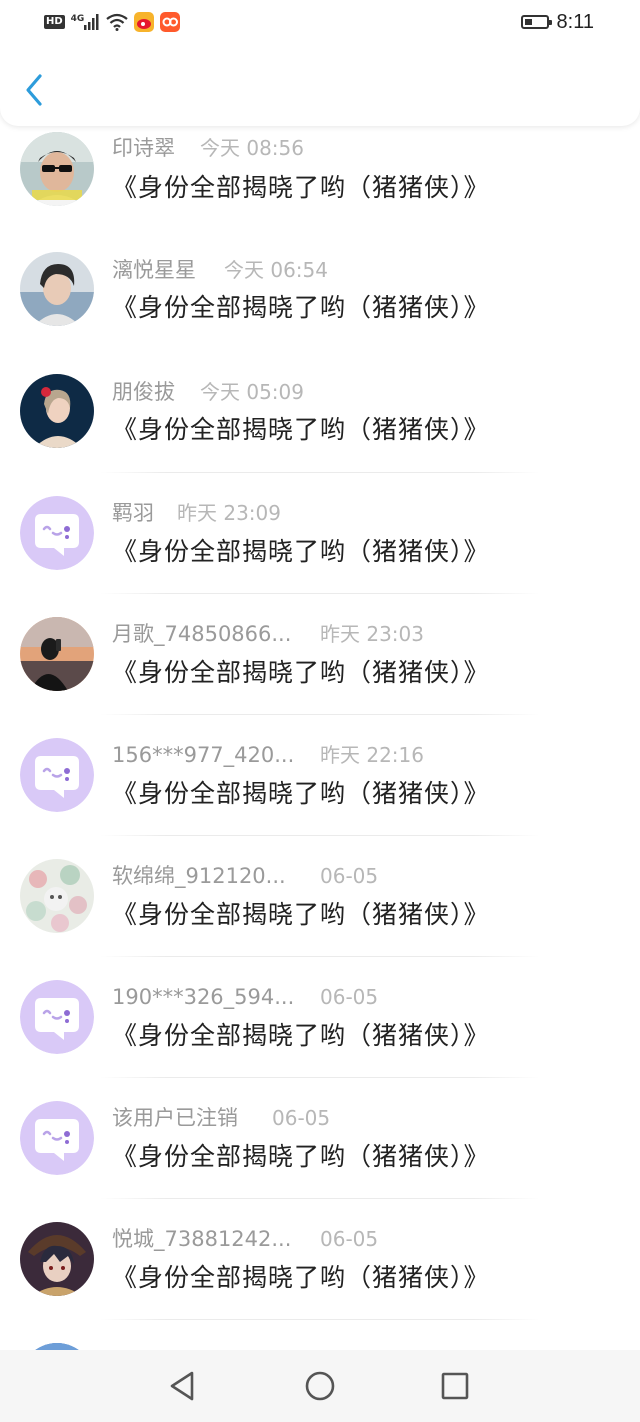 The image size is (640, 1422). Describe the element at coordinates (320, 896) in the screenshot. I see `list-item: 软绵绵_912120... 06-05 《身份全部揭晓了哟（猪猪侠）》` at that location.